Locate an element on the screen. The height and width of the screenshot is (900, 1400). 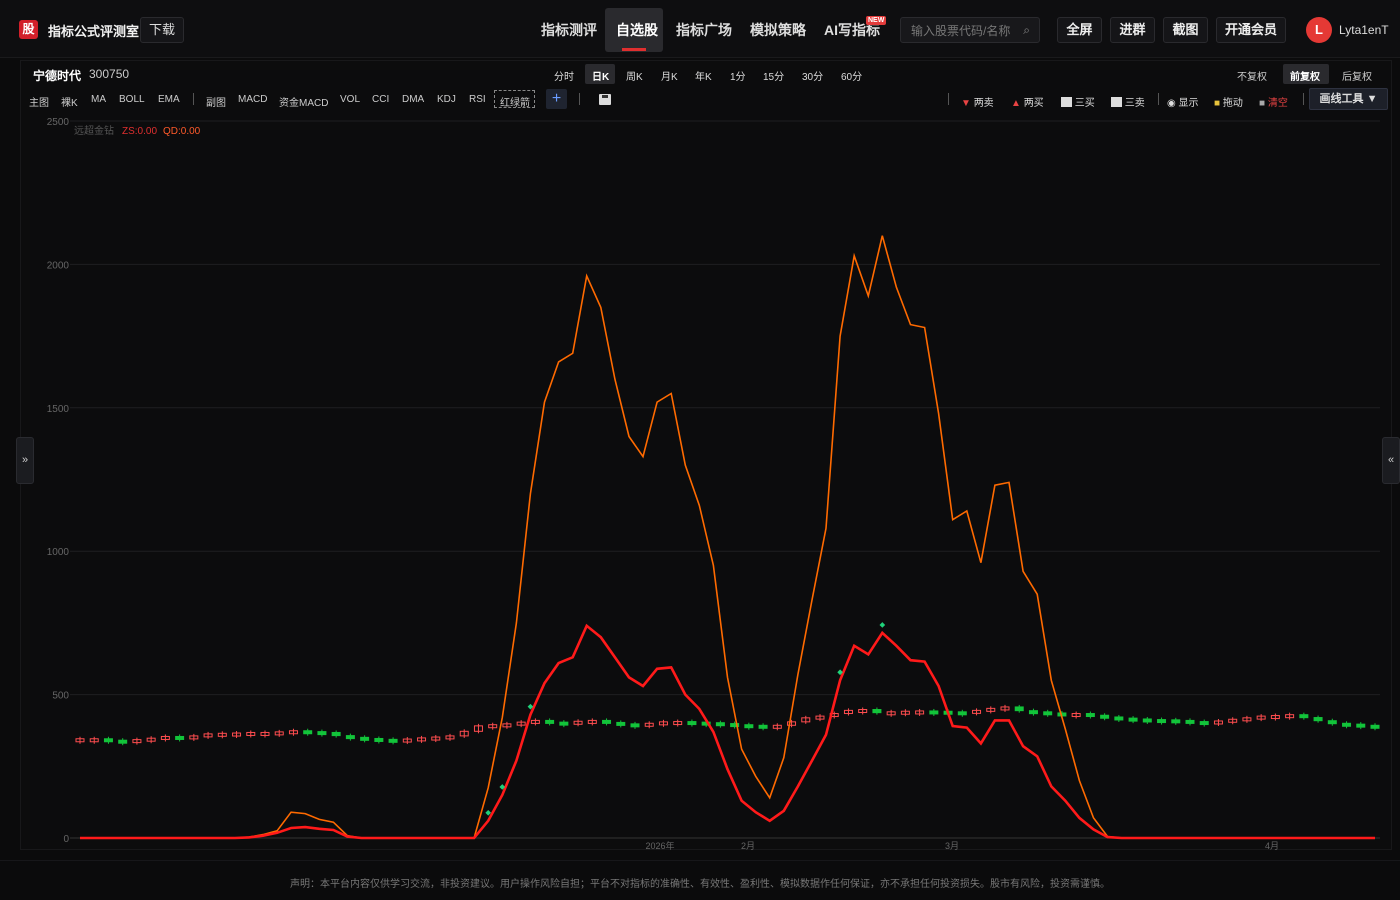
add-indicator-button: + is located at coordinates (556, 99).